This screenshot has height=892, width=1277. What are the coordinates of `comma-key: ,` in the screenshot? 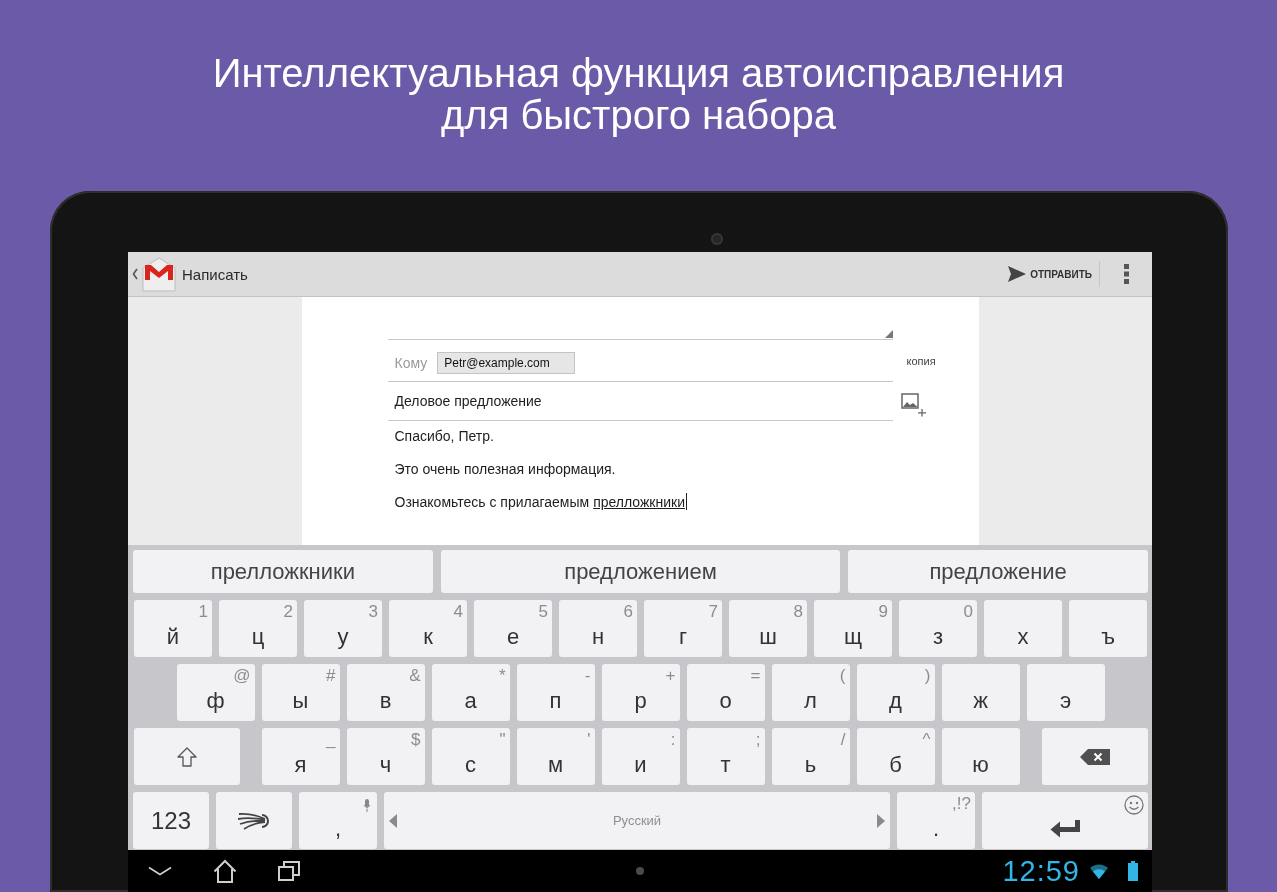 It's located at (338, 820).